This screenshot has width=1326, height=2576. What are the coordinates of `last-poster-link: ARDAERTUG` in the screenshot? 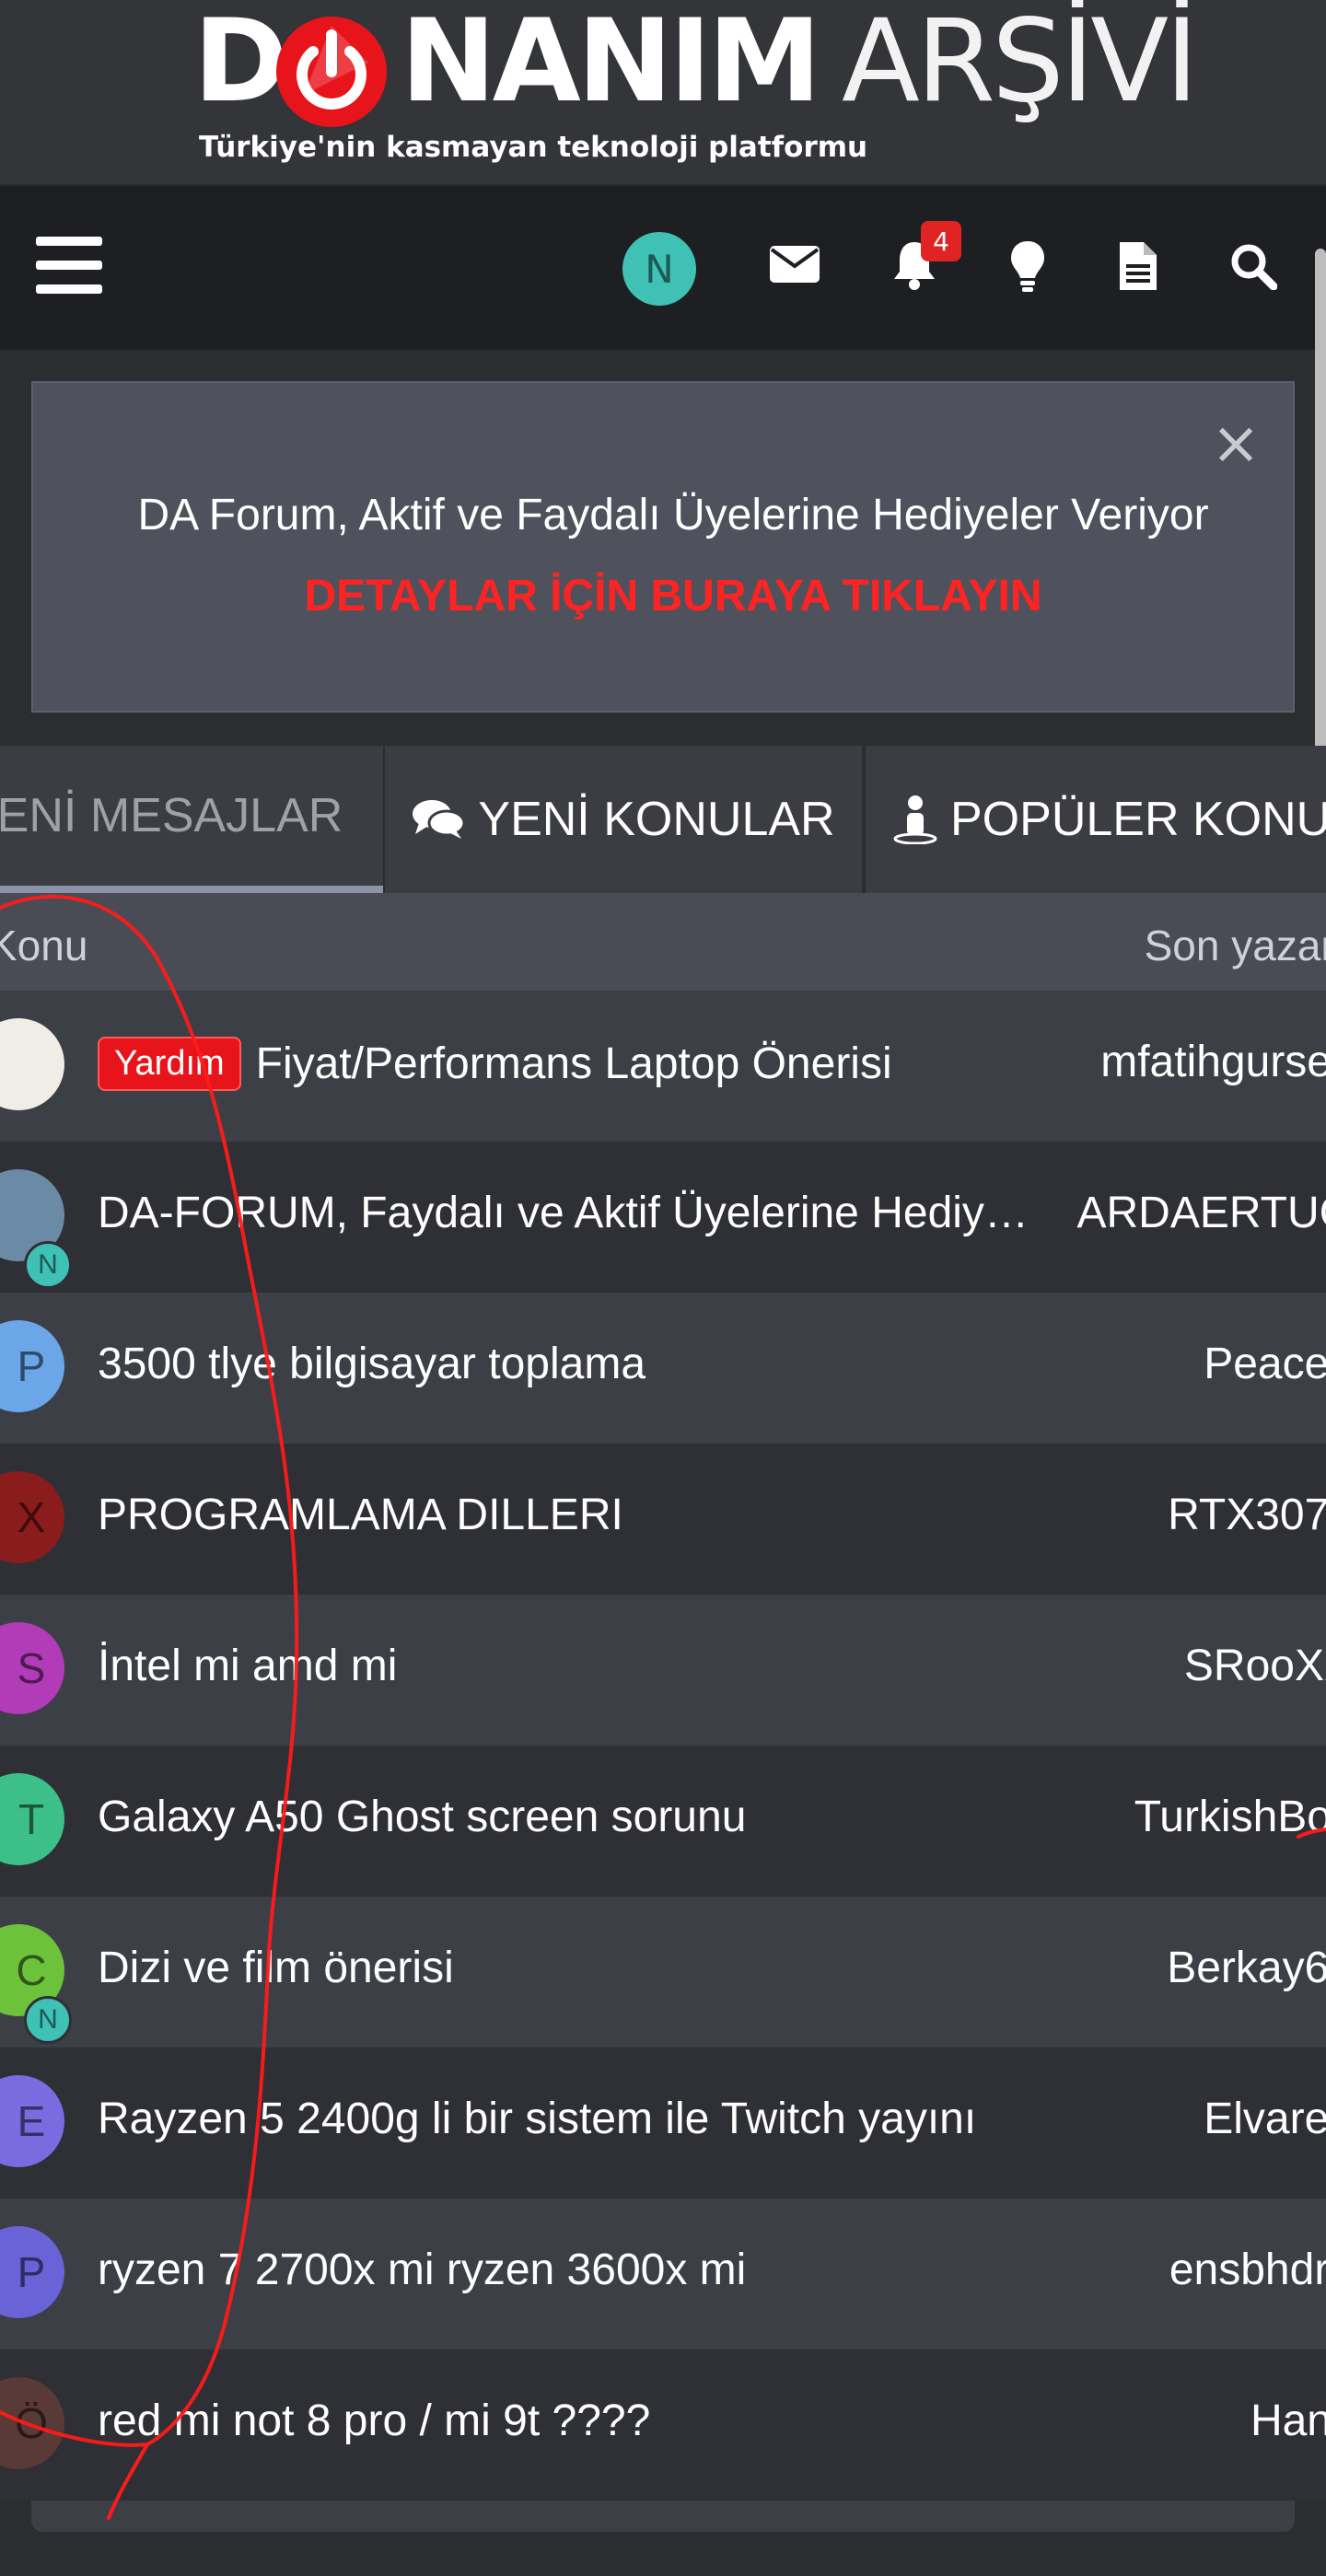 It's located at (1201, 1213).